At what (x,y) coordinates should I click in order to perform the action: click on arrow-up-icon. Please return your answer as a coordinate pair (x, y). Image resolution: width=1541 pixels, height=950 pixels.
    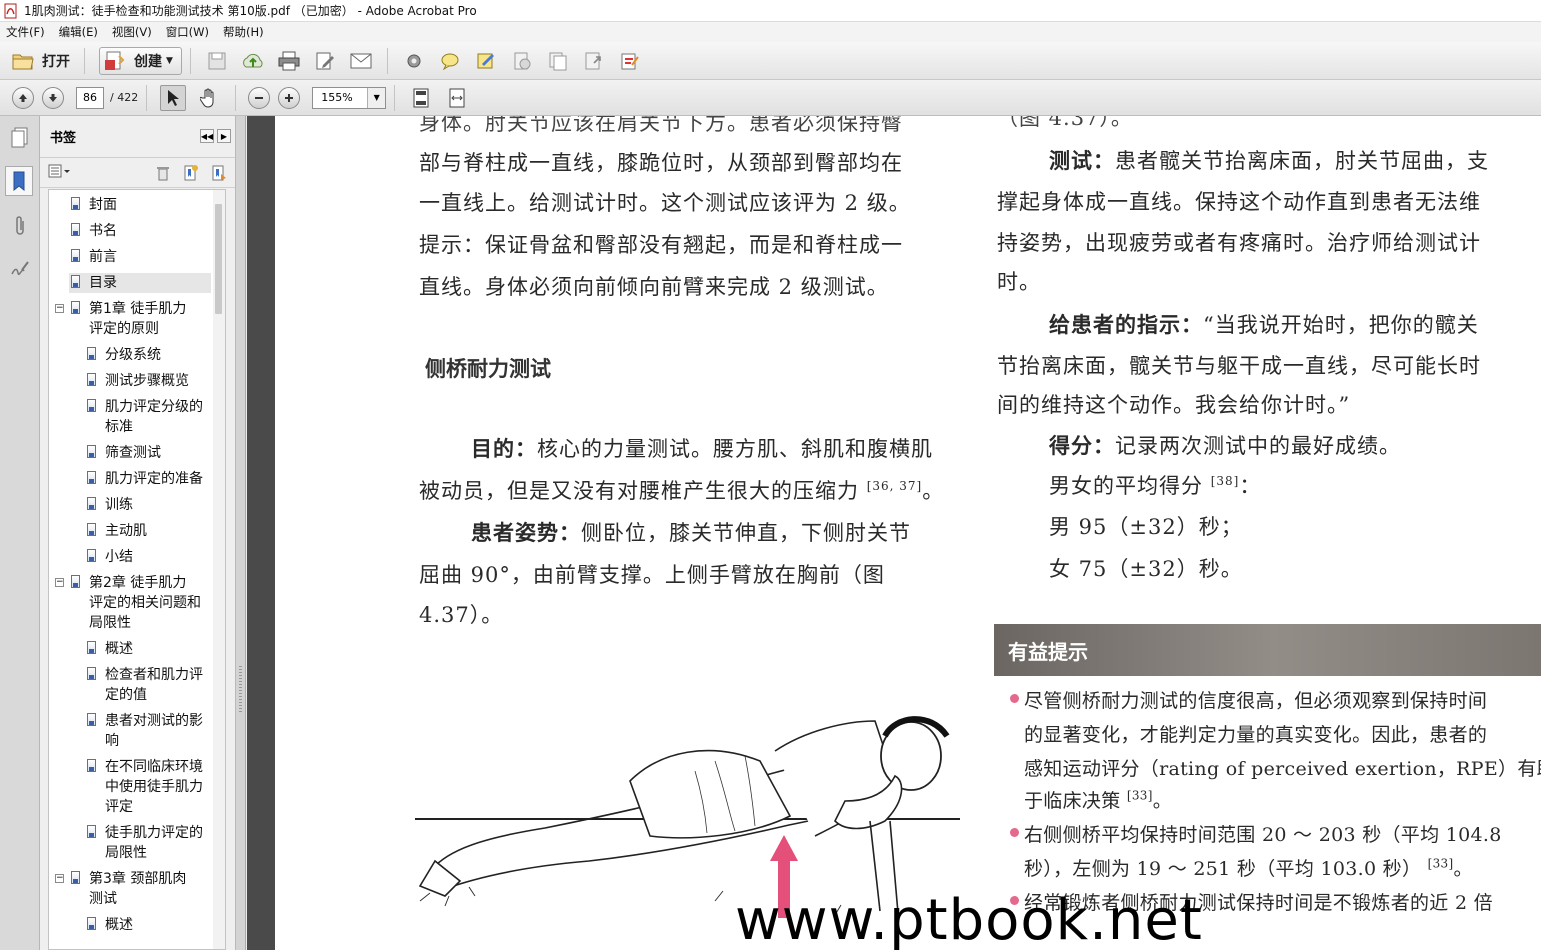
    Looking at the image, I should click on (784, 848).